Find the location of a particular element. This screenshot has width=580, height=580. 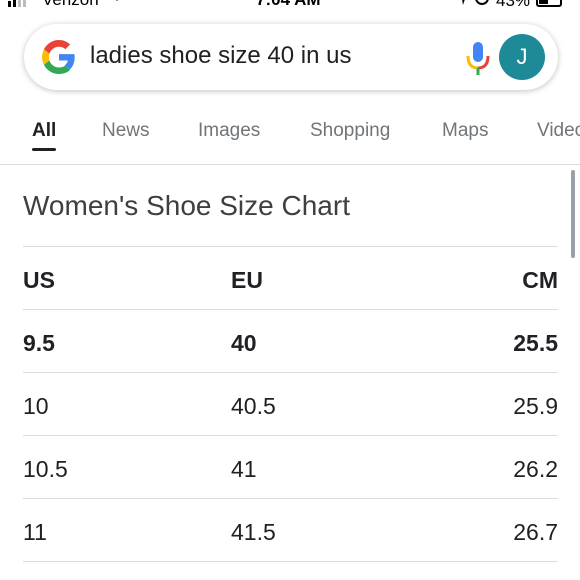

location-icon is located at coordinates (462, 5).